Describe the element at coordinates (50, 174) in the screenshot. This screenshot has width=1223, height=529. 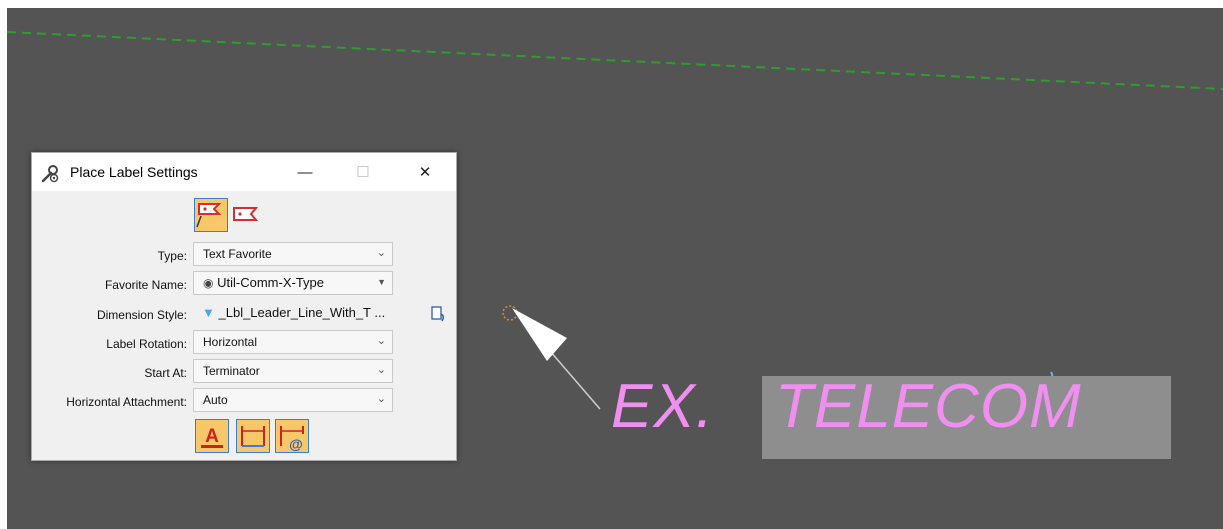
I see `wrench-gear-icon` at that location.